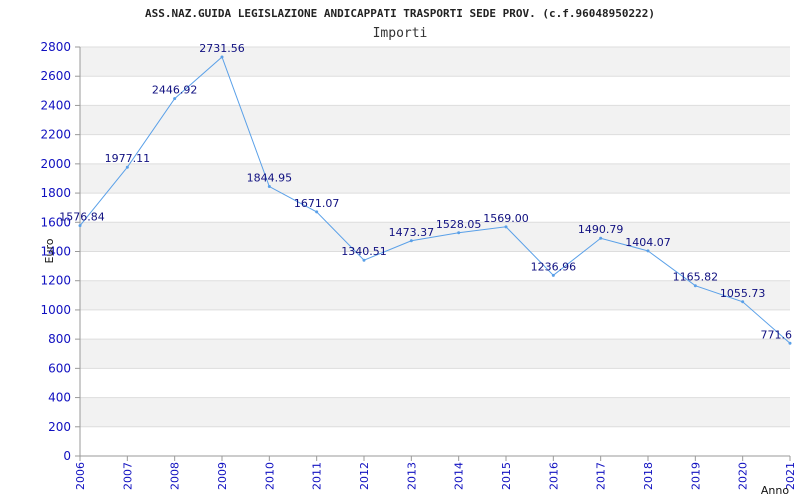  I want to click on data-label: 1473.37, so click(412, 232).